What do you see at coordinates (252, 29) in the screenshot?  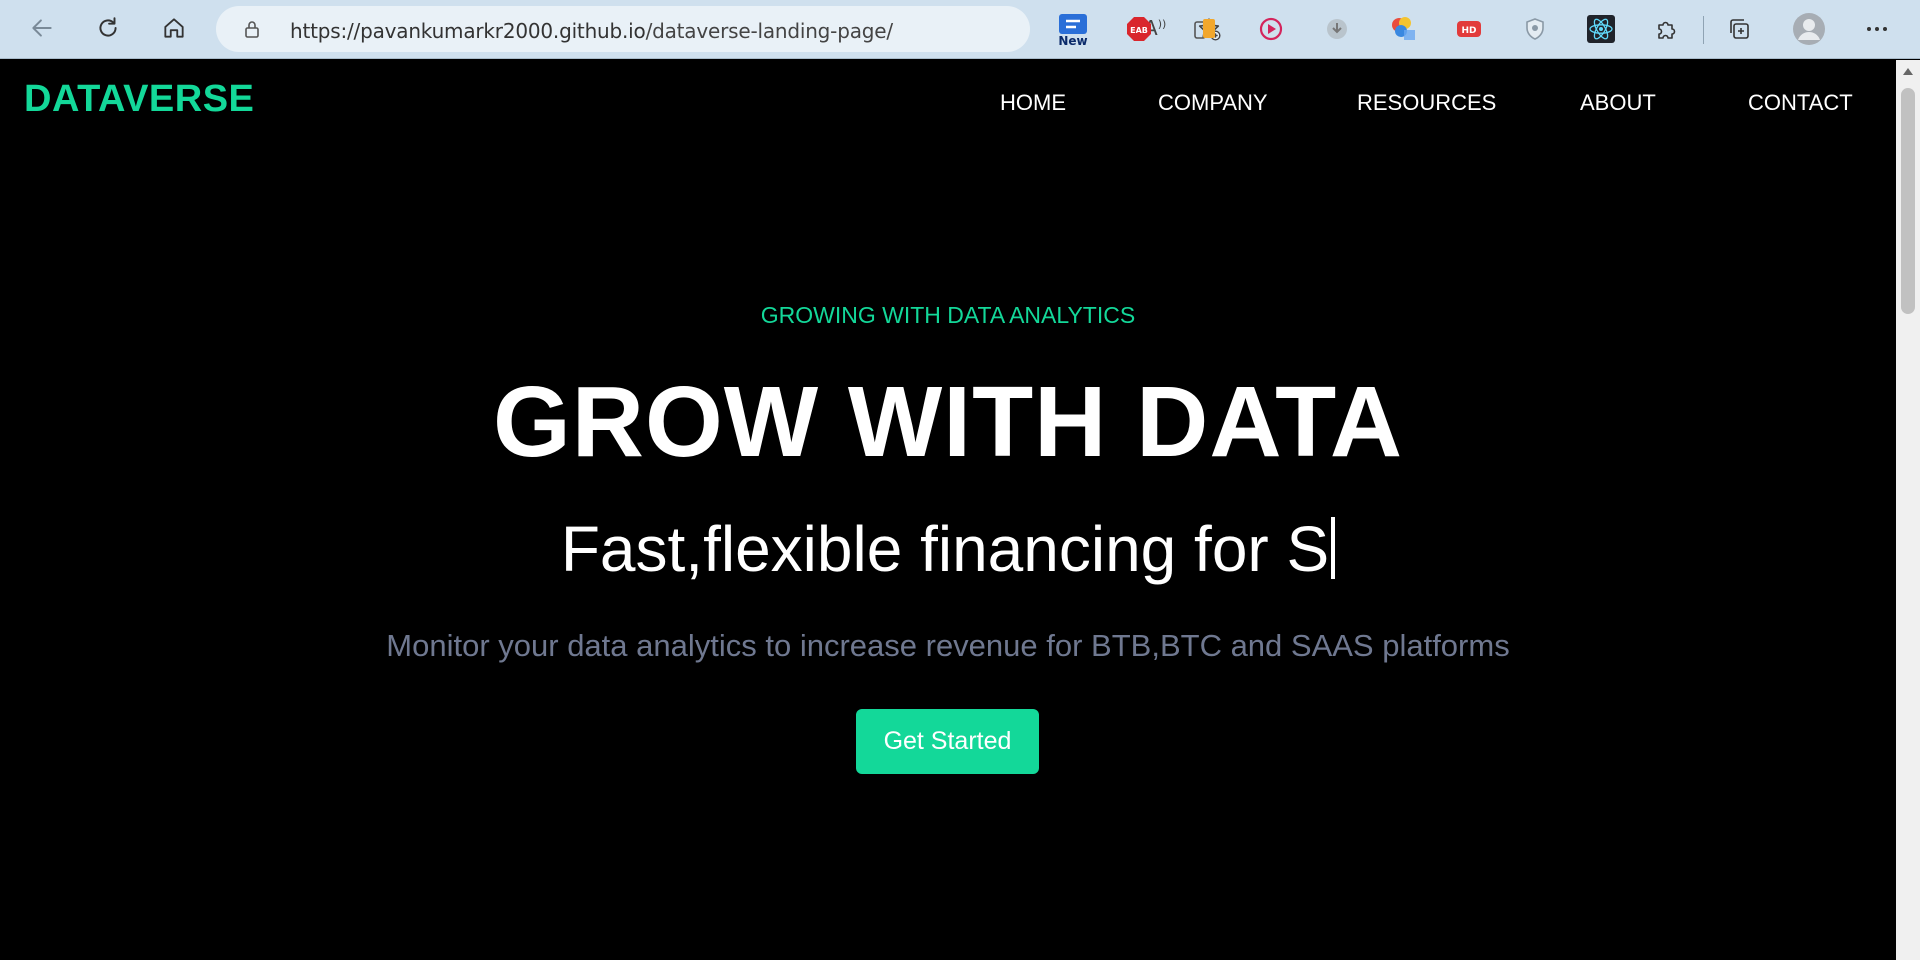 I see `lock-icon` at bounding box center [252, 29].